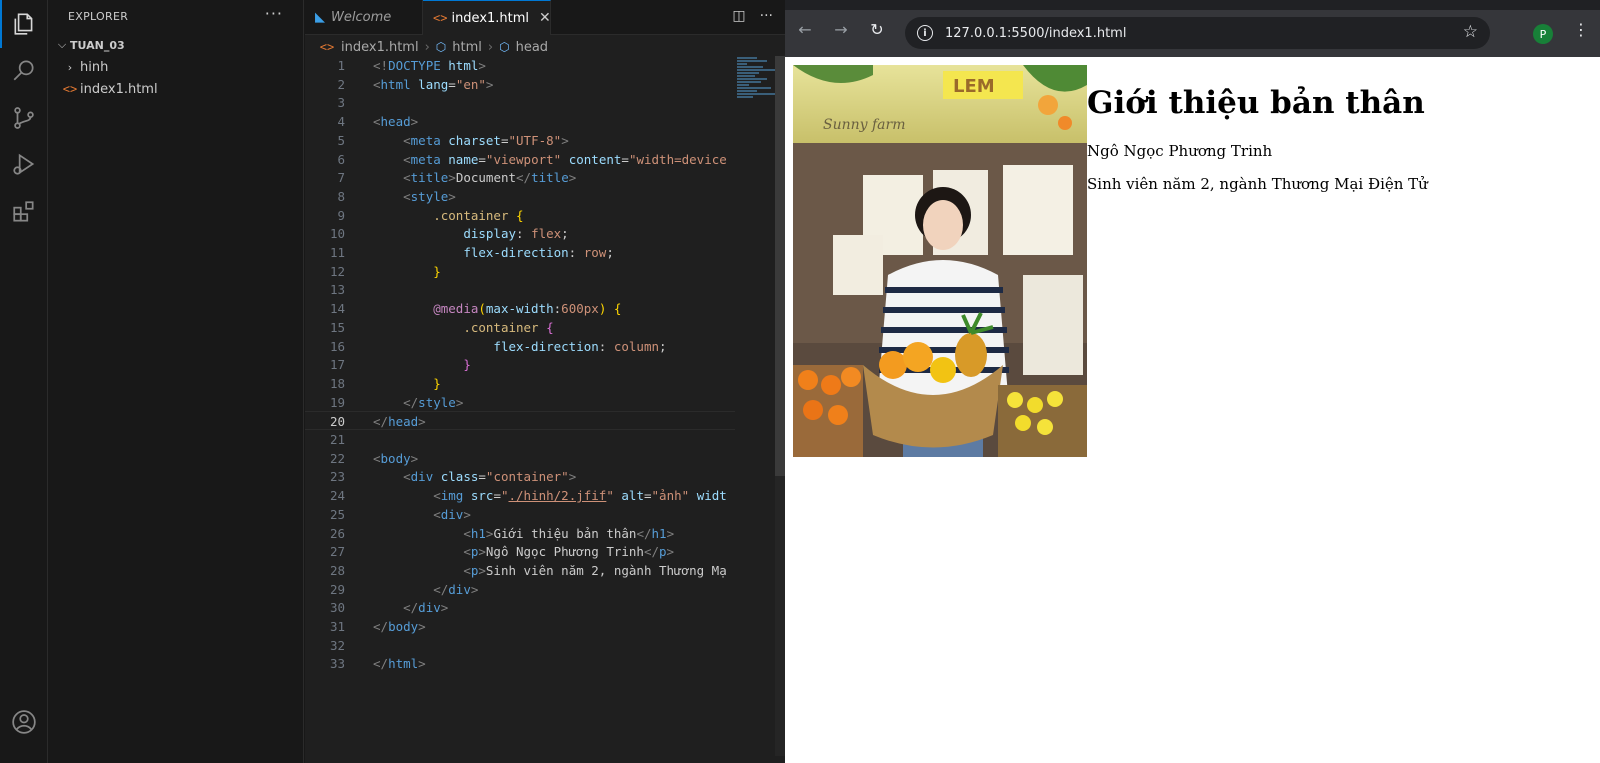 The image size is (1600, 763). I want to click on tab-index1: <> index1.html ✕, so click(487, 17).